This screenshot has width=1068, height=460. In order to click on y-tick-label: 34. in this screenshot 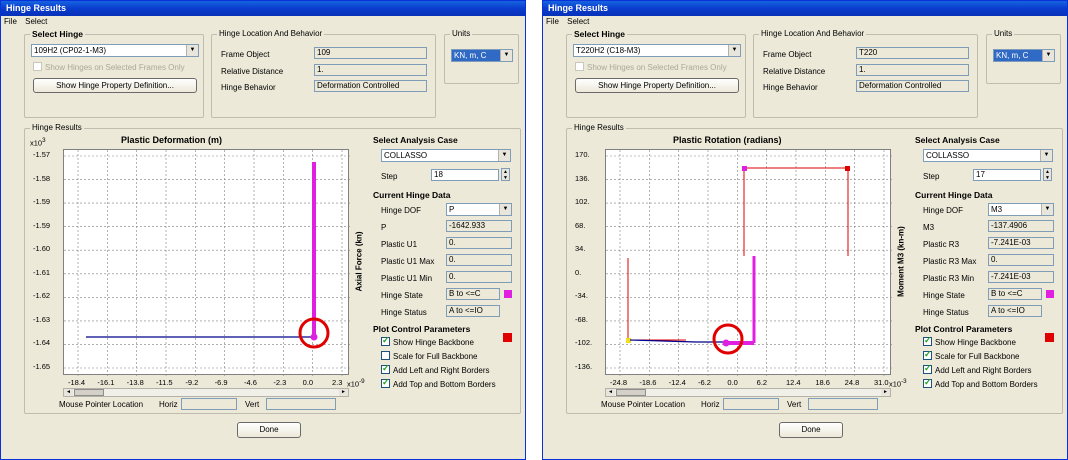, I will do `click(580, 249)`.